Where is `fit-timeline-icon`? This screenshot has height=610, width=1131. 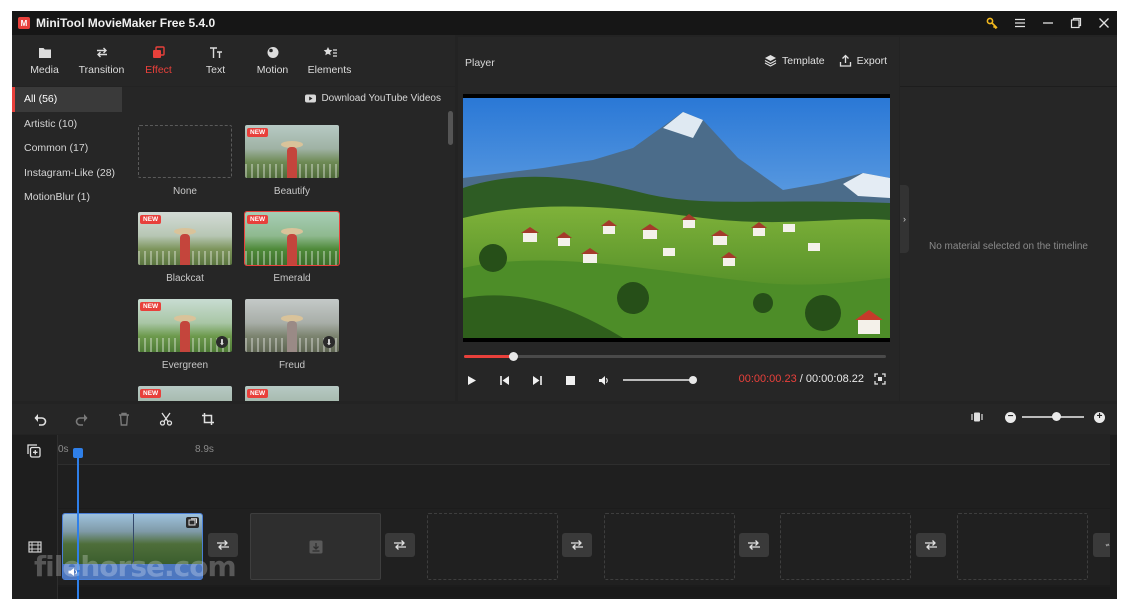 fit-timeline-icon is located at coordinates (977, 417).